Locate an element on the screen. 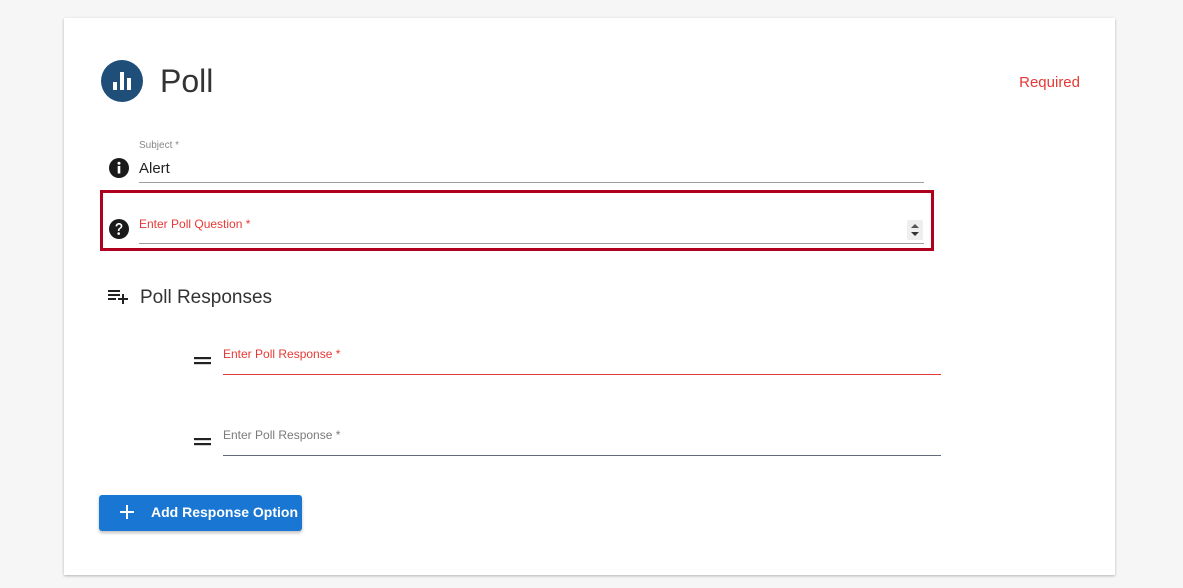 This screenshot has height=588, width=1183. response-placeholder-1: Enter Poll Response * is located at coordinates (282, 354).